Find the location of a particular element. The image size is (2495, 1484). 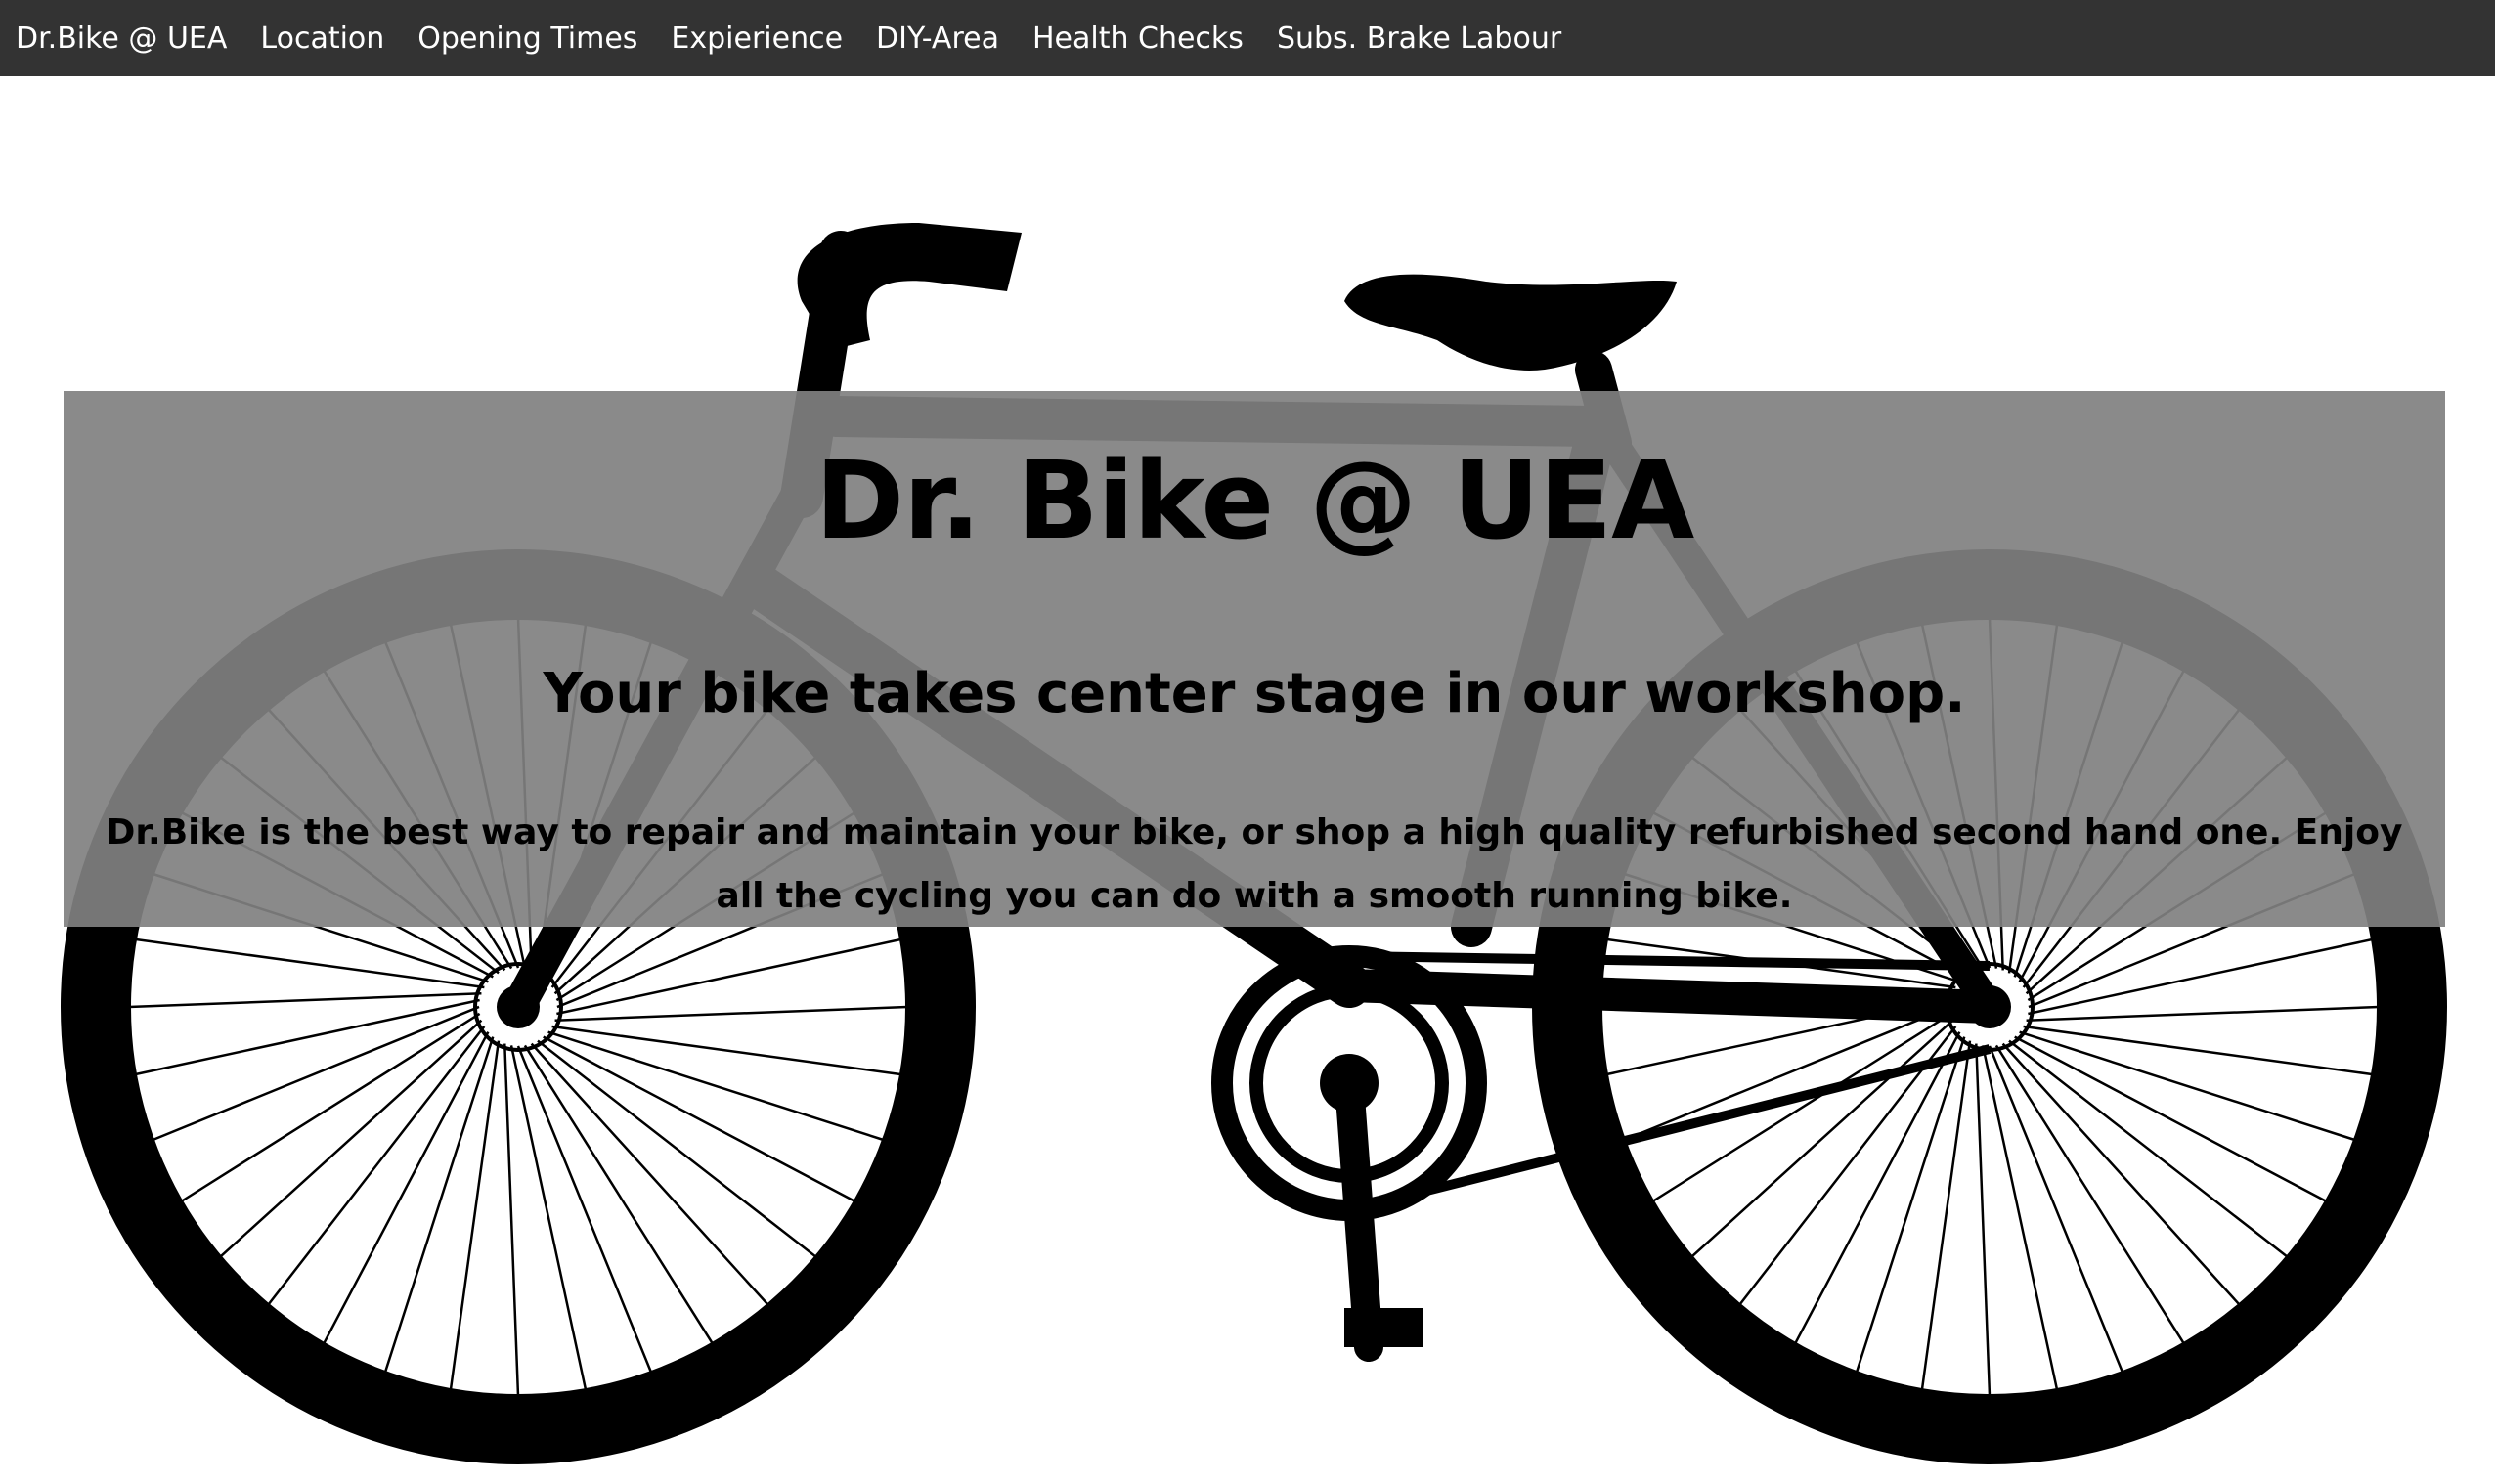

nav-link-opening-times: Opening Times is located at coordinates (527, 39).